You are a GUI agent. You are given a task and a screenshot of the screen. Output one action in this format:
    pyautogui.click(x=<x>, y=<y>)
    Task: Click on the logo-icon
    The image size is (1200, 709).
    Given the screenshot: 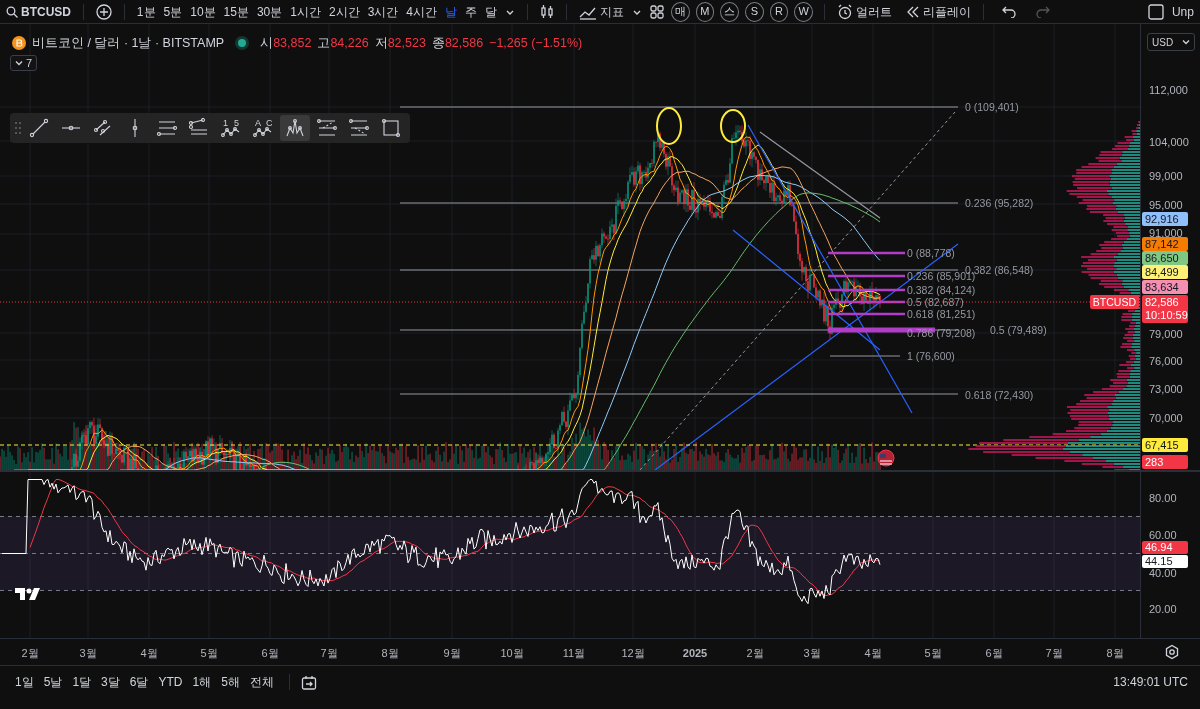 What is the action you would take?
    pyautogui.click(x=28, y=594)
    